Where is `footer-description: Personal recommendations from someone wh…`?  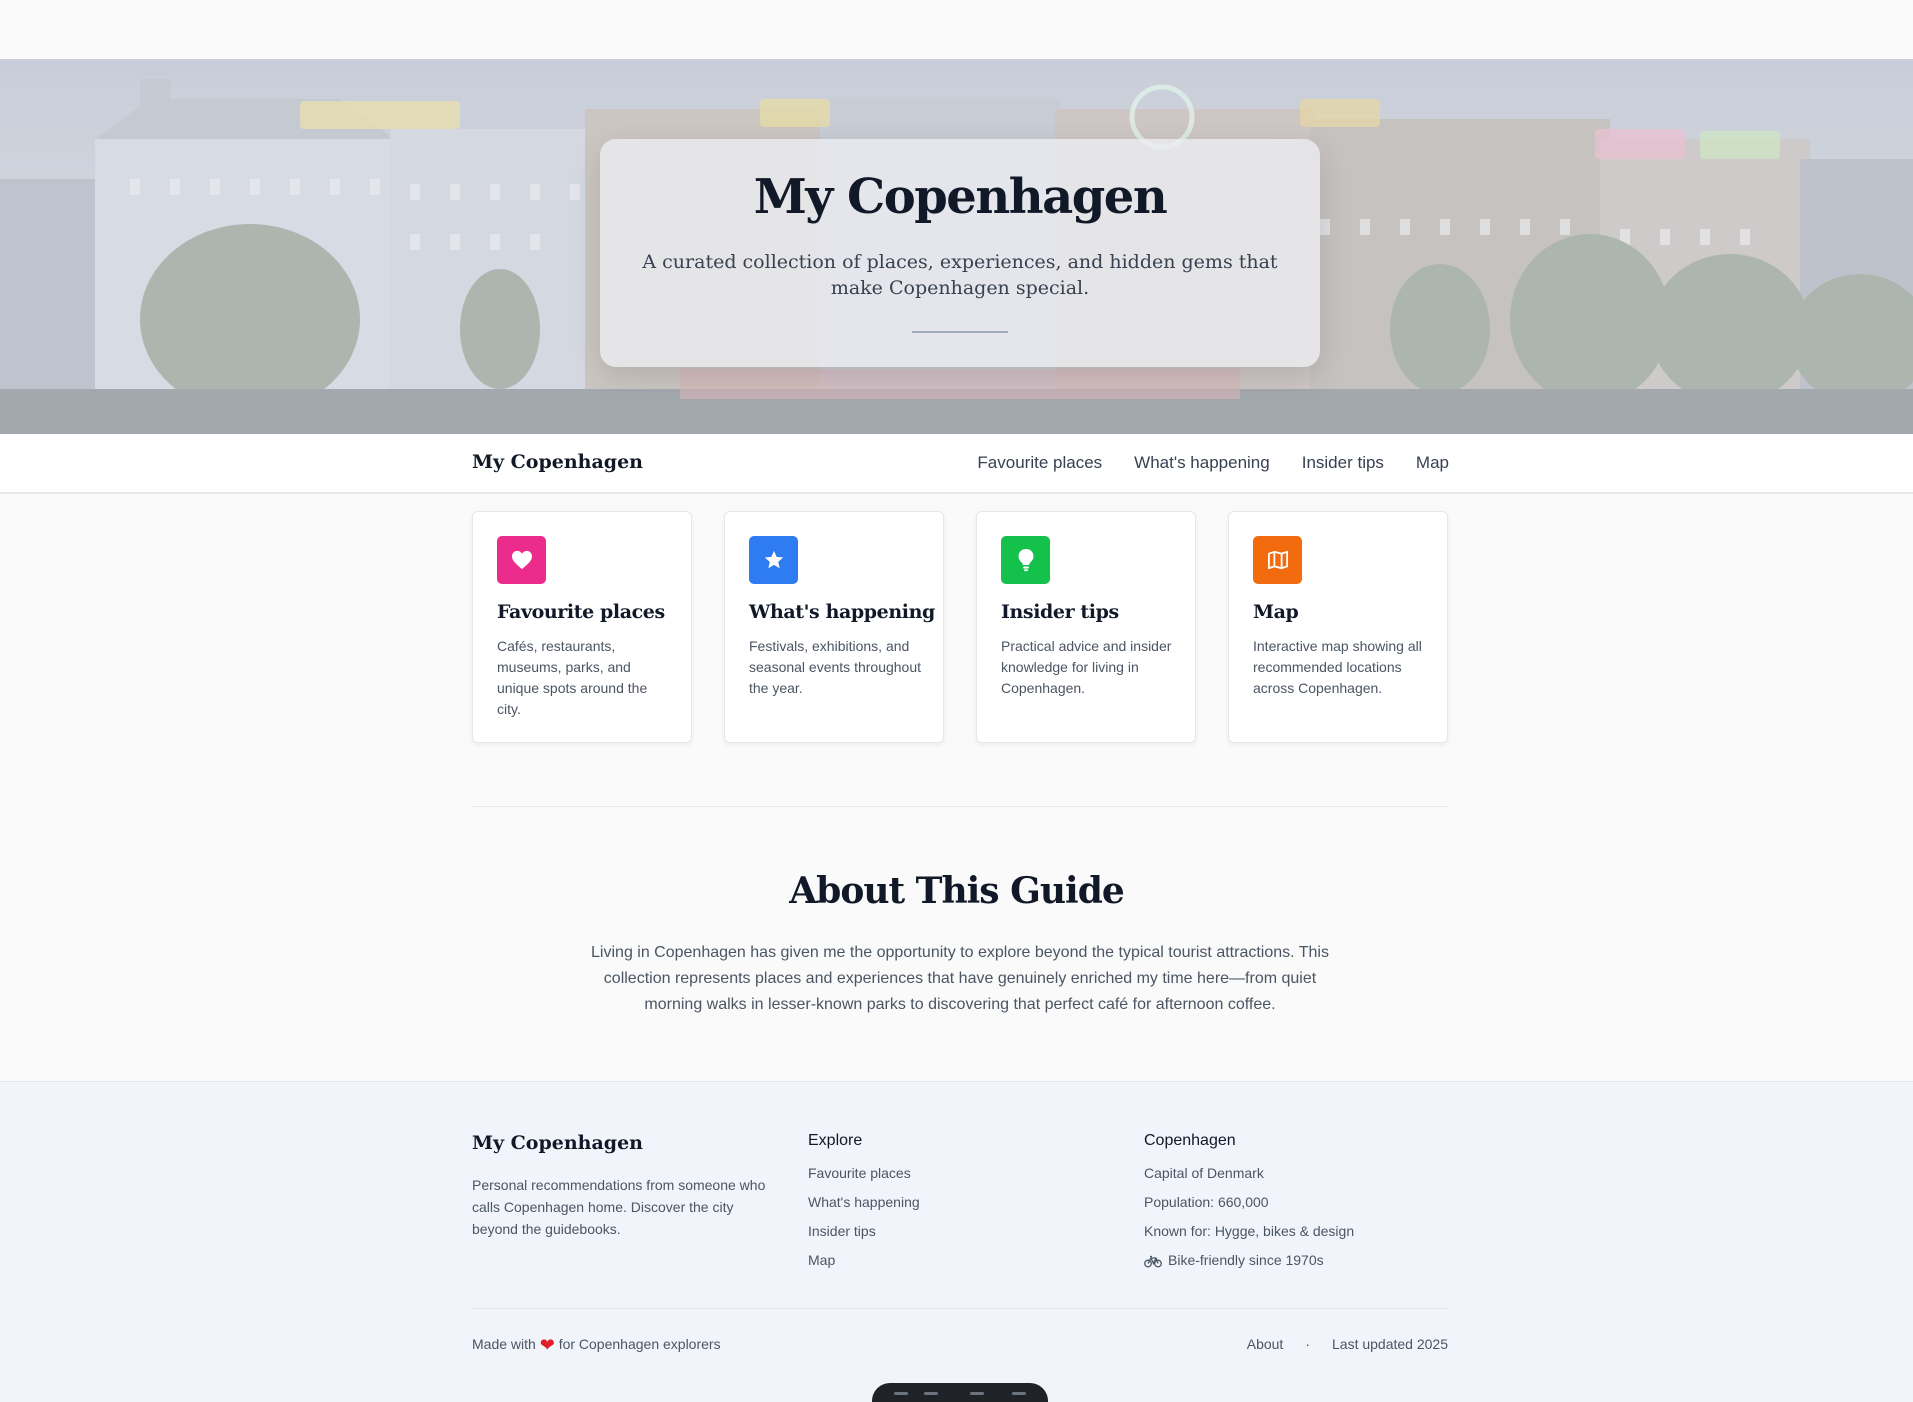
footer-description: Personal recommendations from someone wh… is located at coordinates (619, 1207).